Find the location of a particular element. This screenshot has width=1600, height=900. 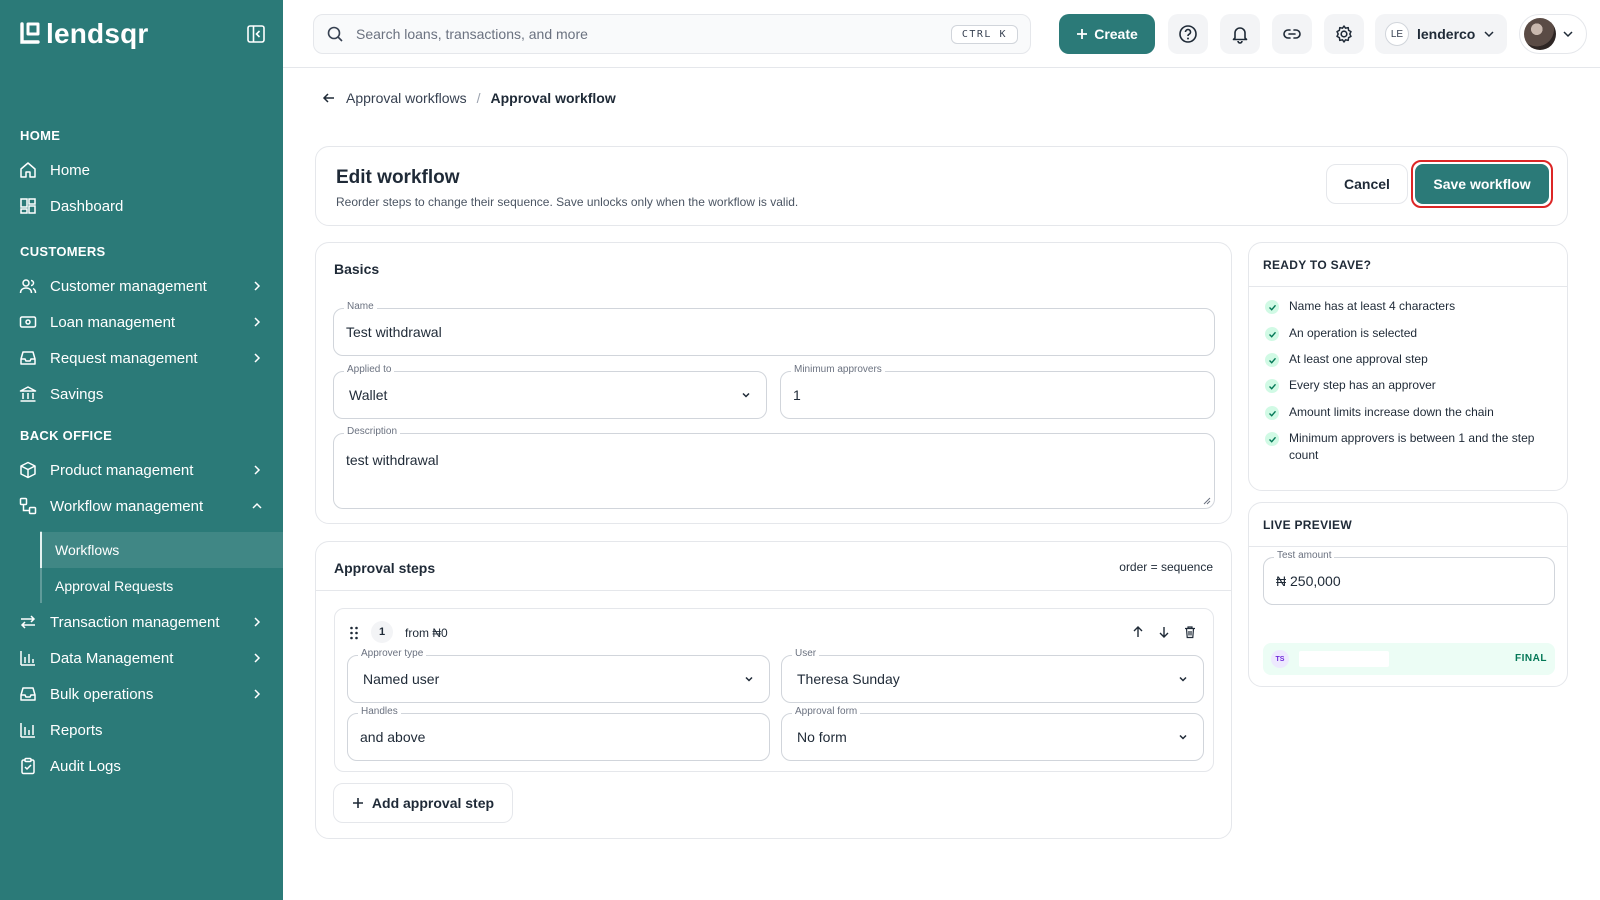

breadcrumb-parent-link: Approval workflows is located at coordinates (406, 98).